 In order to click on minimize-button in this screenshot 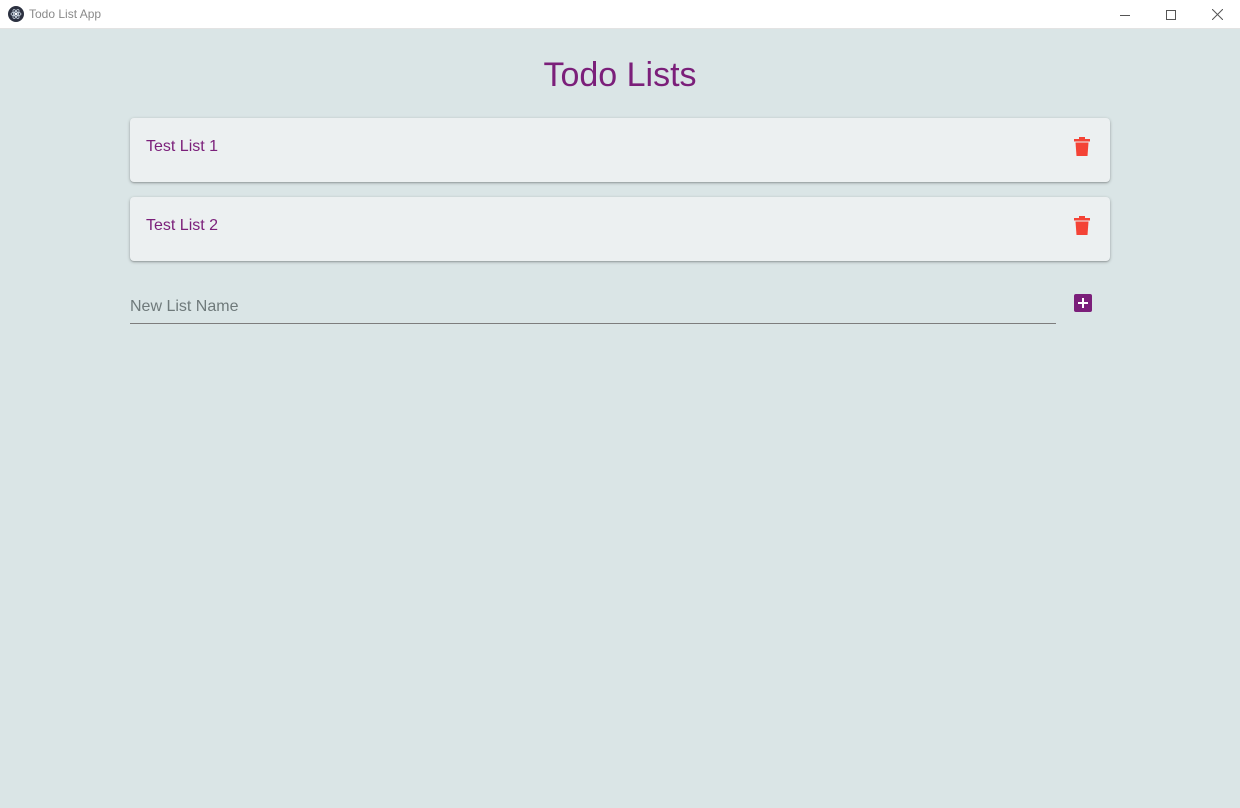, I will do `click(1125, 14)`.